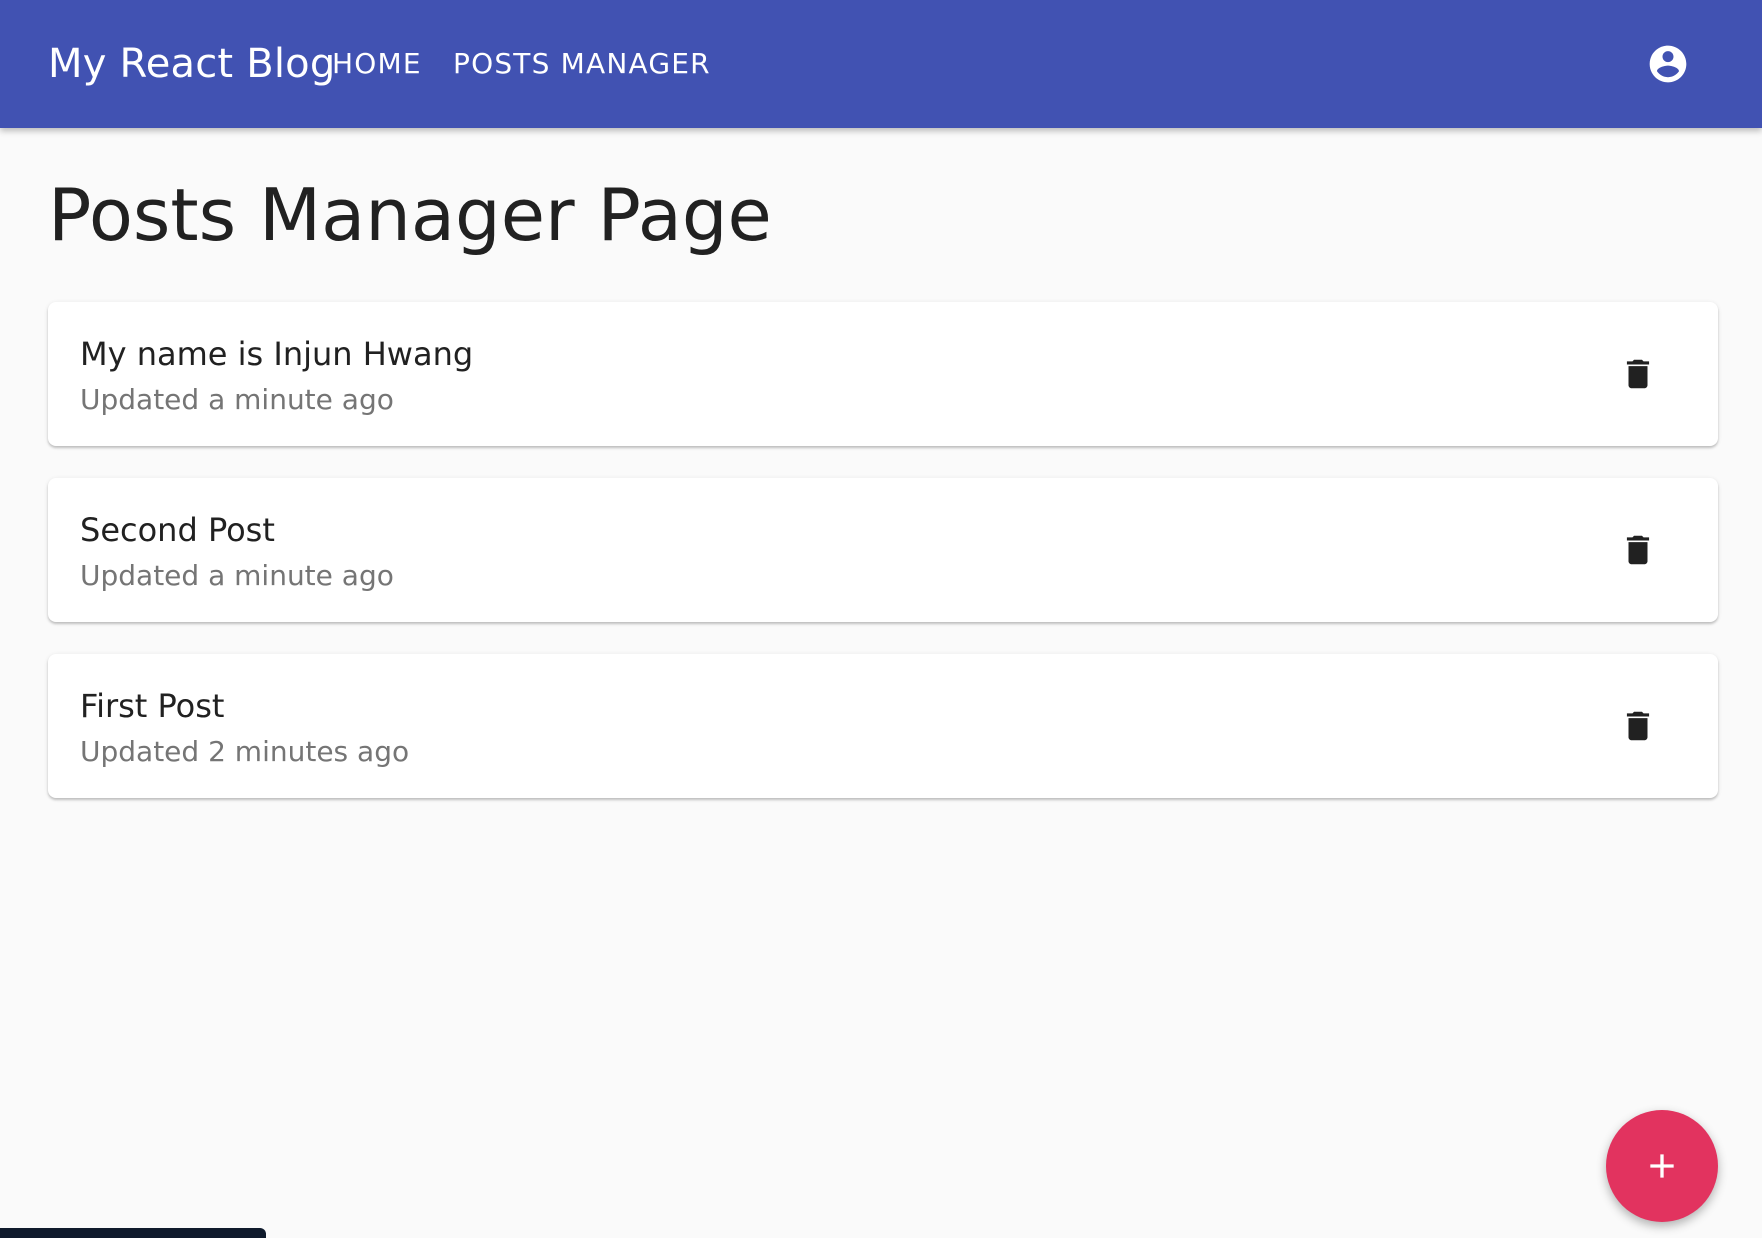  I want to click on brand-title: My React Blog, so click(191, 64).